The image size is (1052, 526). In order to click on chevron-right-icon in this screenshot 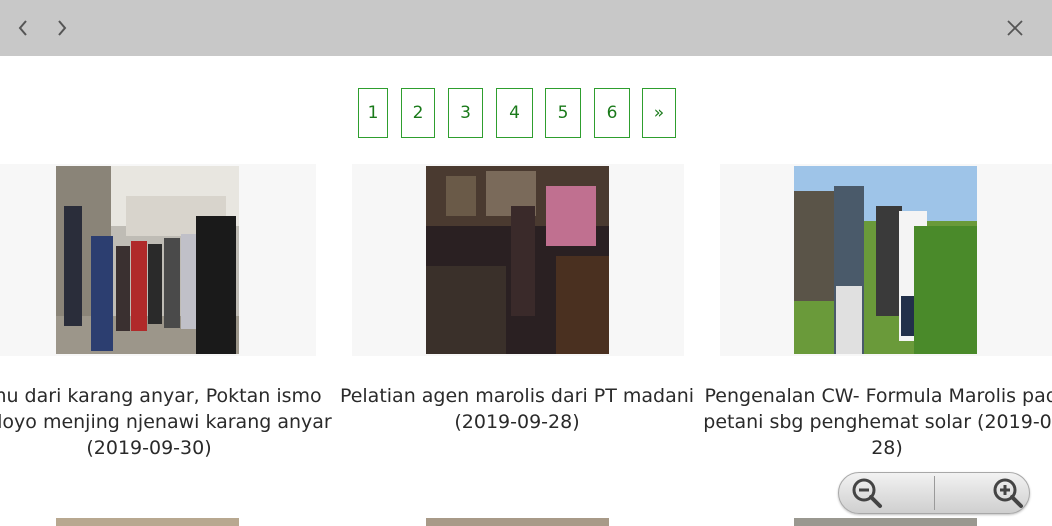, I will do `click(62, 28)`.